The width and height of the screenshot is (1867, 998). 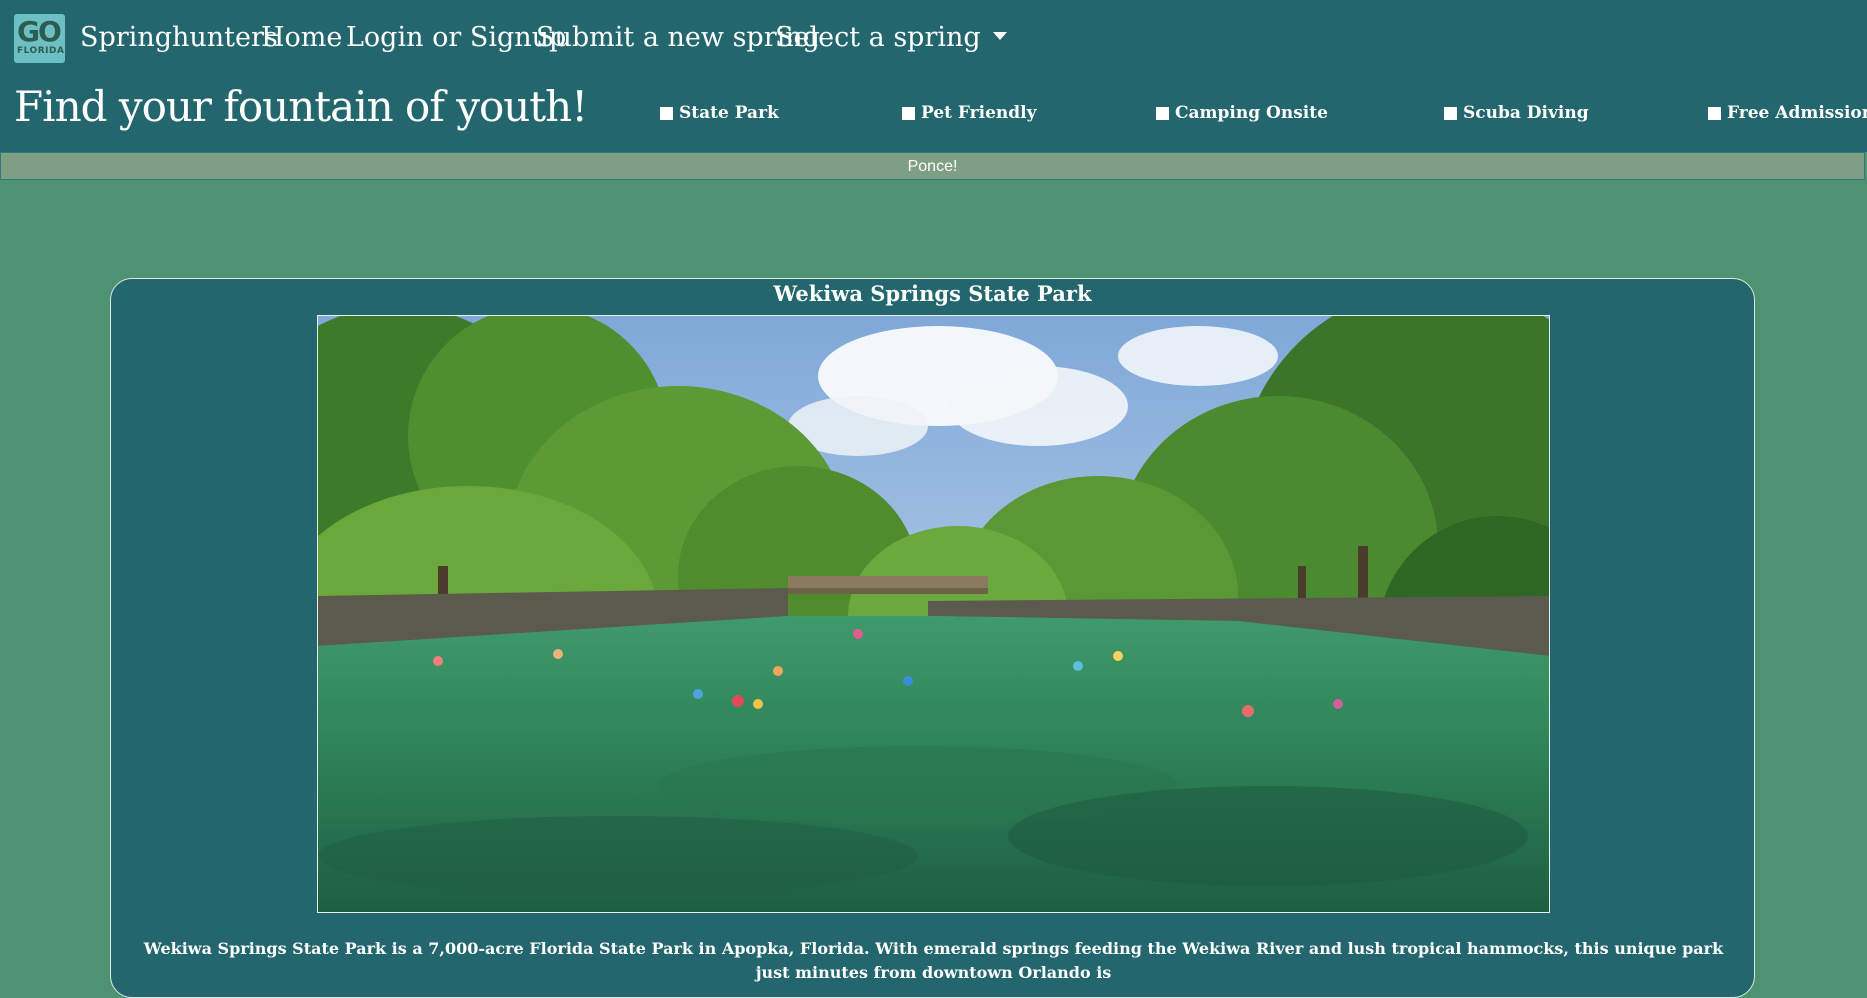 I want to click on filter-label: Scuba Diving, so click(x=1526, y=113).